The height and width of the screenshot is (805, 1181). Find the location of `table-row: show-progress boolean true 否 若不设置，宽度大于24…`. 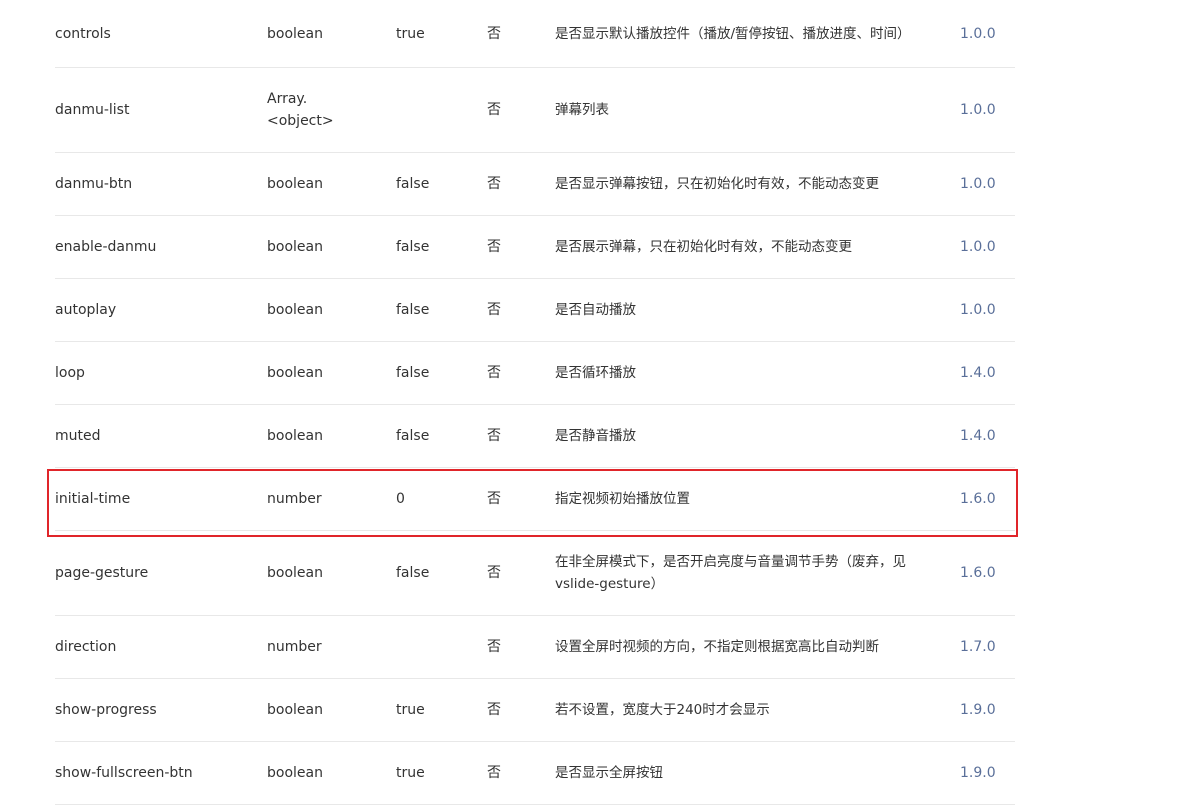

table-row: show-progress boolean true 否 若不设置，宽度大于24… is located at coordinates (535, 710).